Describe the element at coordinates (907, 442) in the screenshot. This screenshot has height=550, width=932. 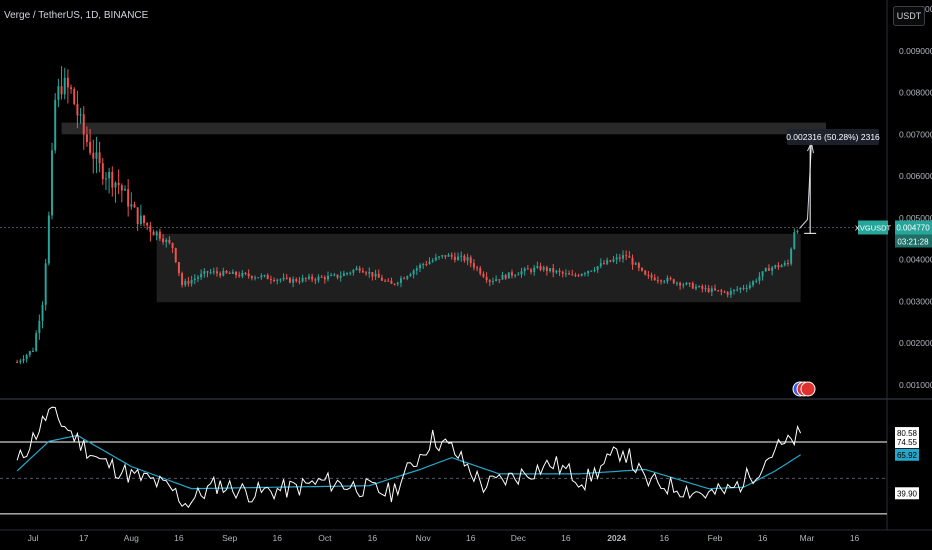
I see `rsi-band-label: 74.55` at that location.